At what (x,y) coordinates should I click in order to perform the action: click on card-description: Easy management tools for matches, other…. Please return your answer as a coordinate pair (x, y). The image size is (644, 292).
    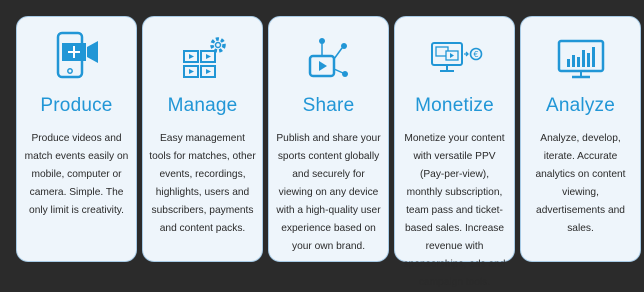
    Looking at the image, I should click on (202, 183).